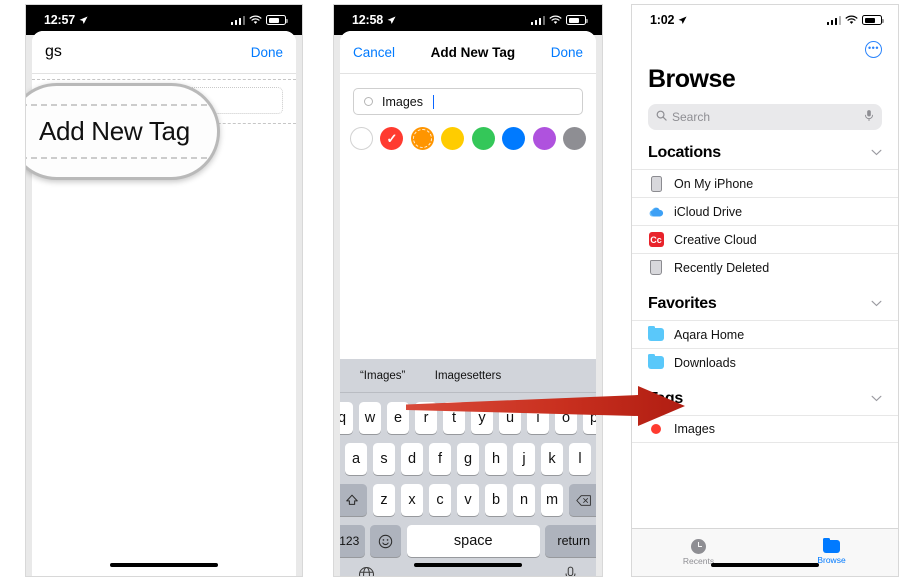  I want to click on keyboard-row-3: zxcvbnm, so click(468, 500).